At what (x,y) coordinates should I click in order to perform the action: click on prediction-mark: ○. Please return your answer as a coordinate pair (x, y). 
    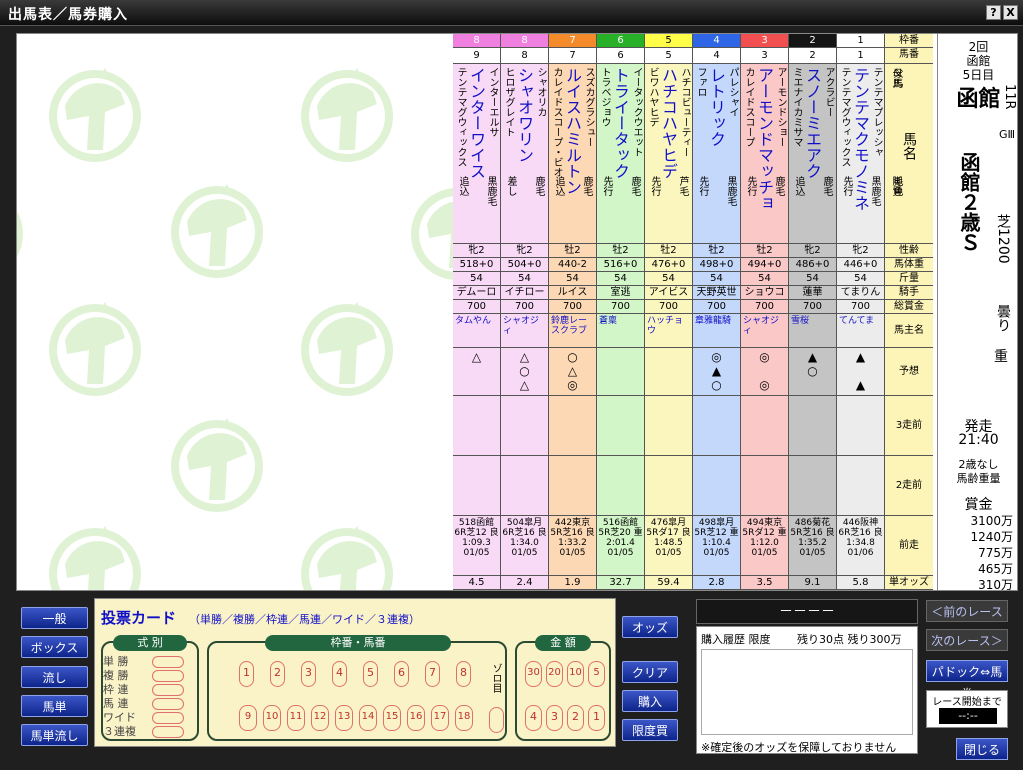
    Looking at the image, I should click on (812, 371).